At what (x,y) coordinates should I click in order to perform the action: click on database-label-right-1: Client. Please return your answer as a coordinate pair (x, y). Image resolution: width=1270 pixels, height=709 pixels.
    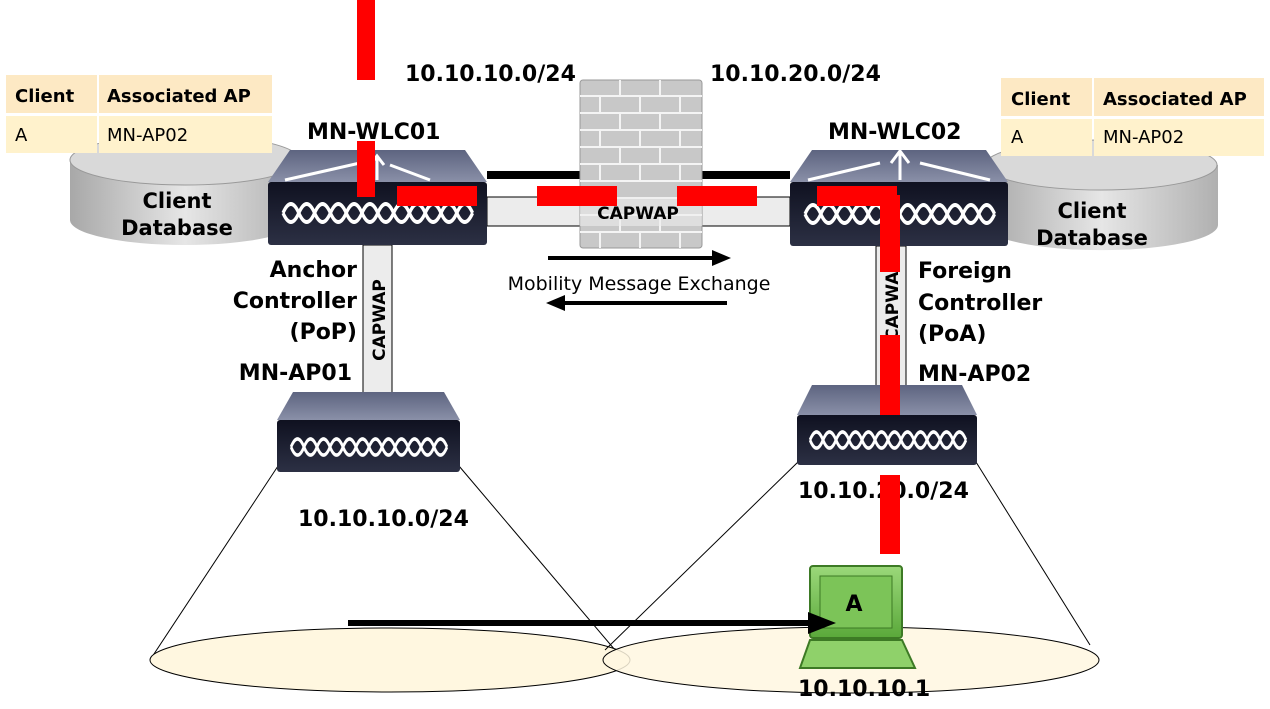
    Looking at the image, I should click on (1091, 211).